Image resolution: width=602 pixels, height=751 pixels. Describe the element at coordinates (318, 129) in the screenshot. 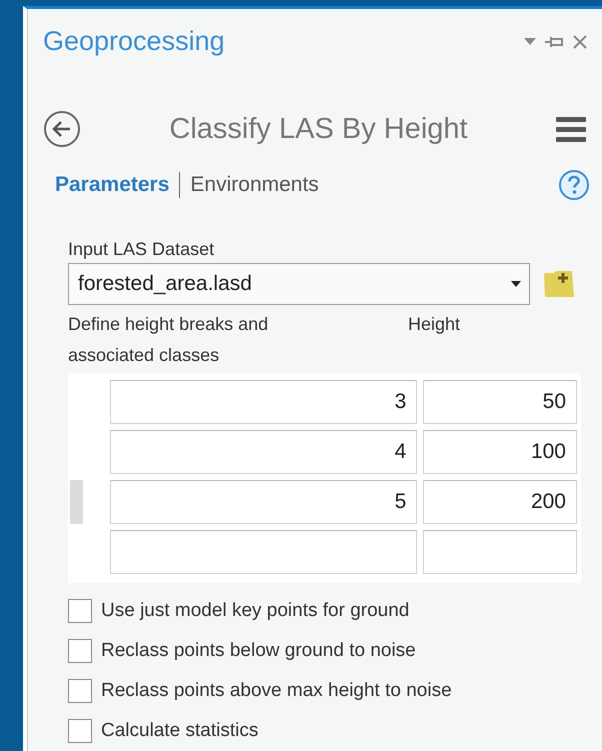

I see `tool-title: Classify LAS By Height` at that location.